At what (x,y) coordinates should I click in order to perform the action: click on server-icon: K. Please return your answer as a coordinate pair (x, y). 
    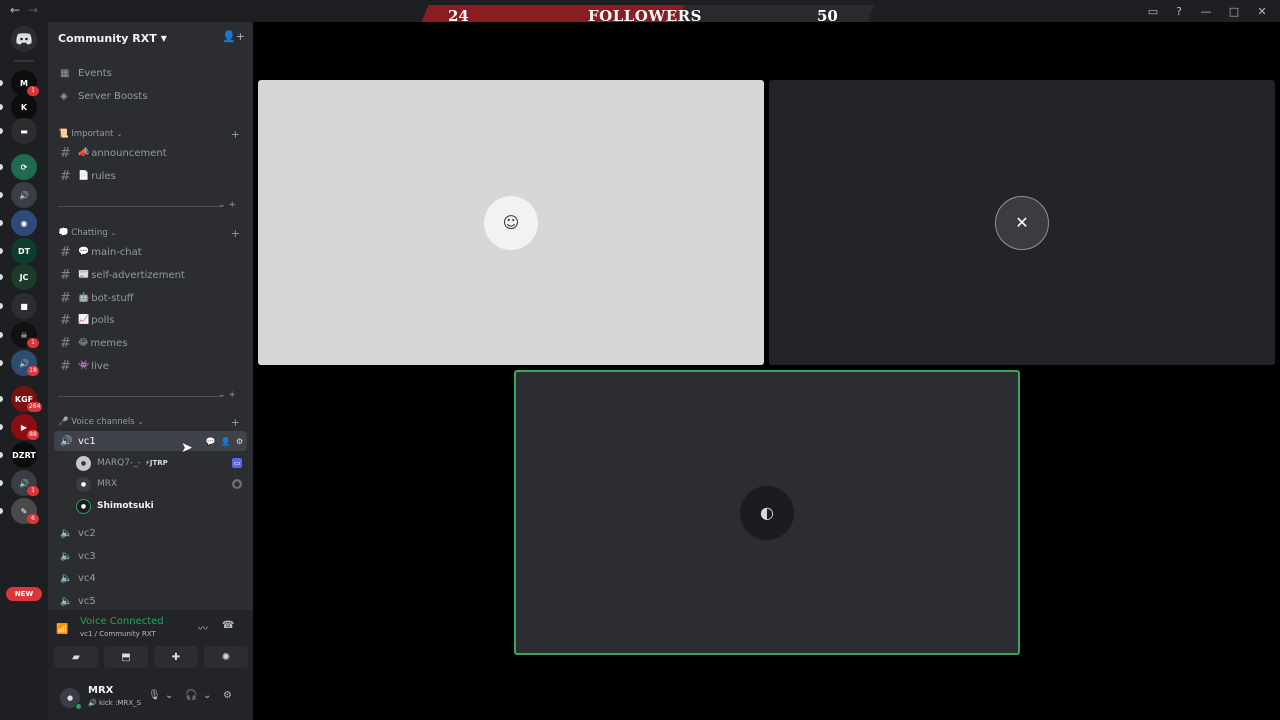
    Looking at the image, I should click on (24, 107).